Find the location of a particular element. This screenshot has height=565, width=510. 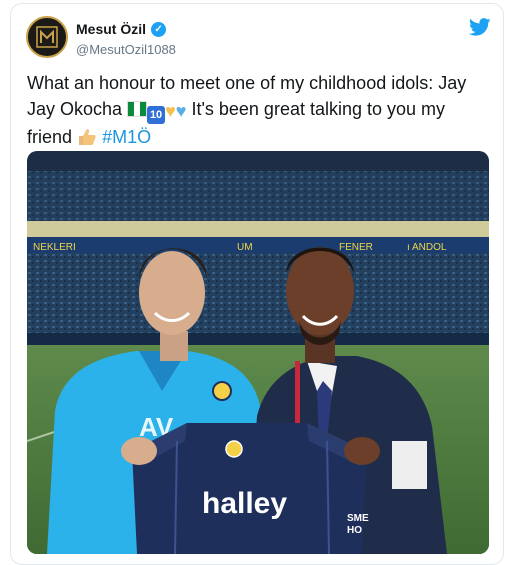

avatar is located at coordinates (47, 37).